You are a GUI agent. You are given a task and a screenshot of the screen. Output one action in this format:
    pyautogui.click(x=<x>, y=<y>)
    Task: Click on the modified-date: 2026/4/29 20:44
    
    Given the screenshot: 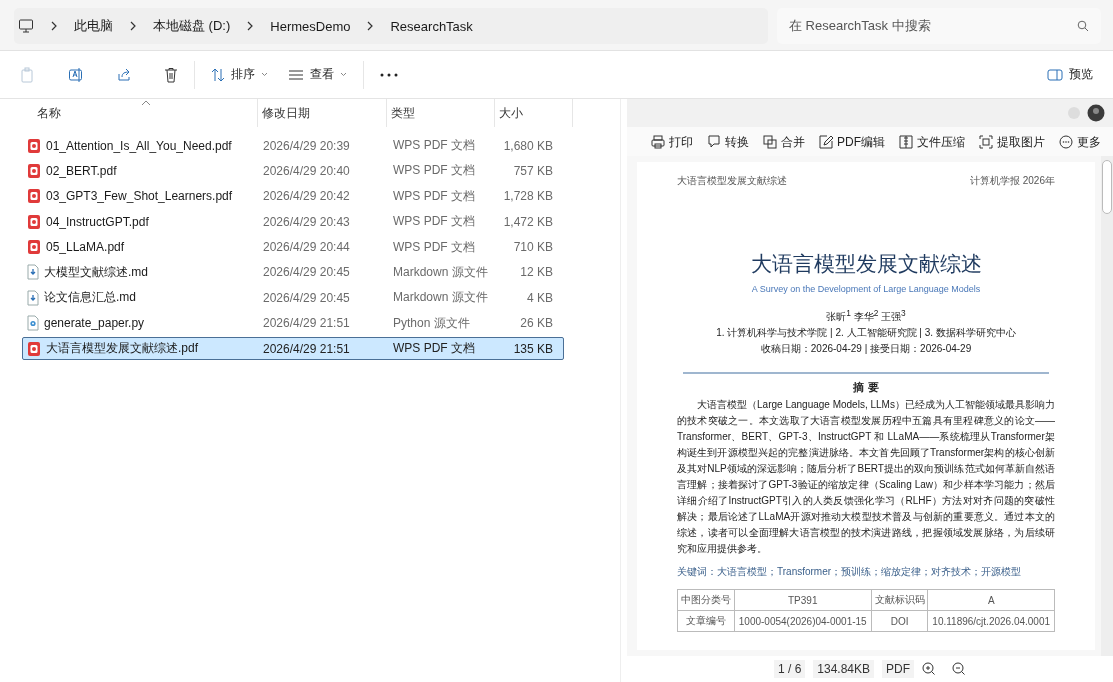 What is the action you would take?
    pyautogui.click(x=306, y=247)
    